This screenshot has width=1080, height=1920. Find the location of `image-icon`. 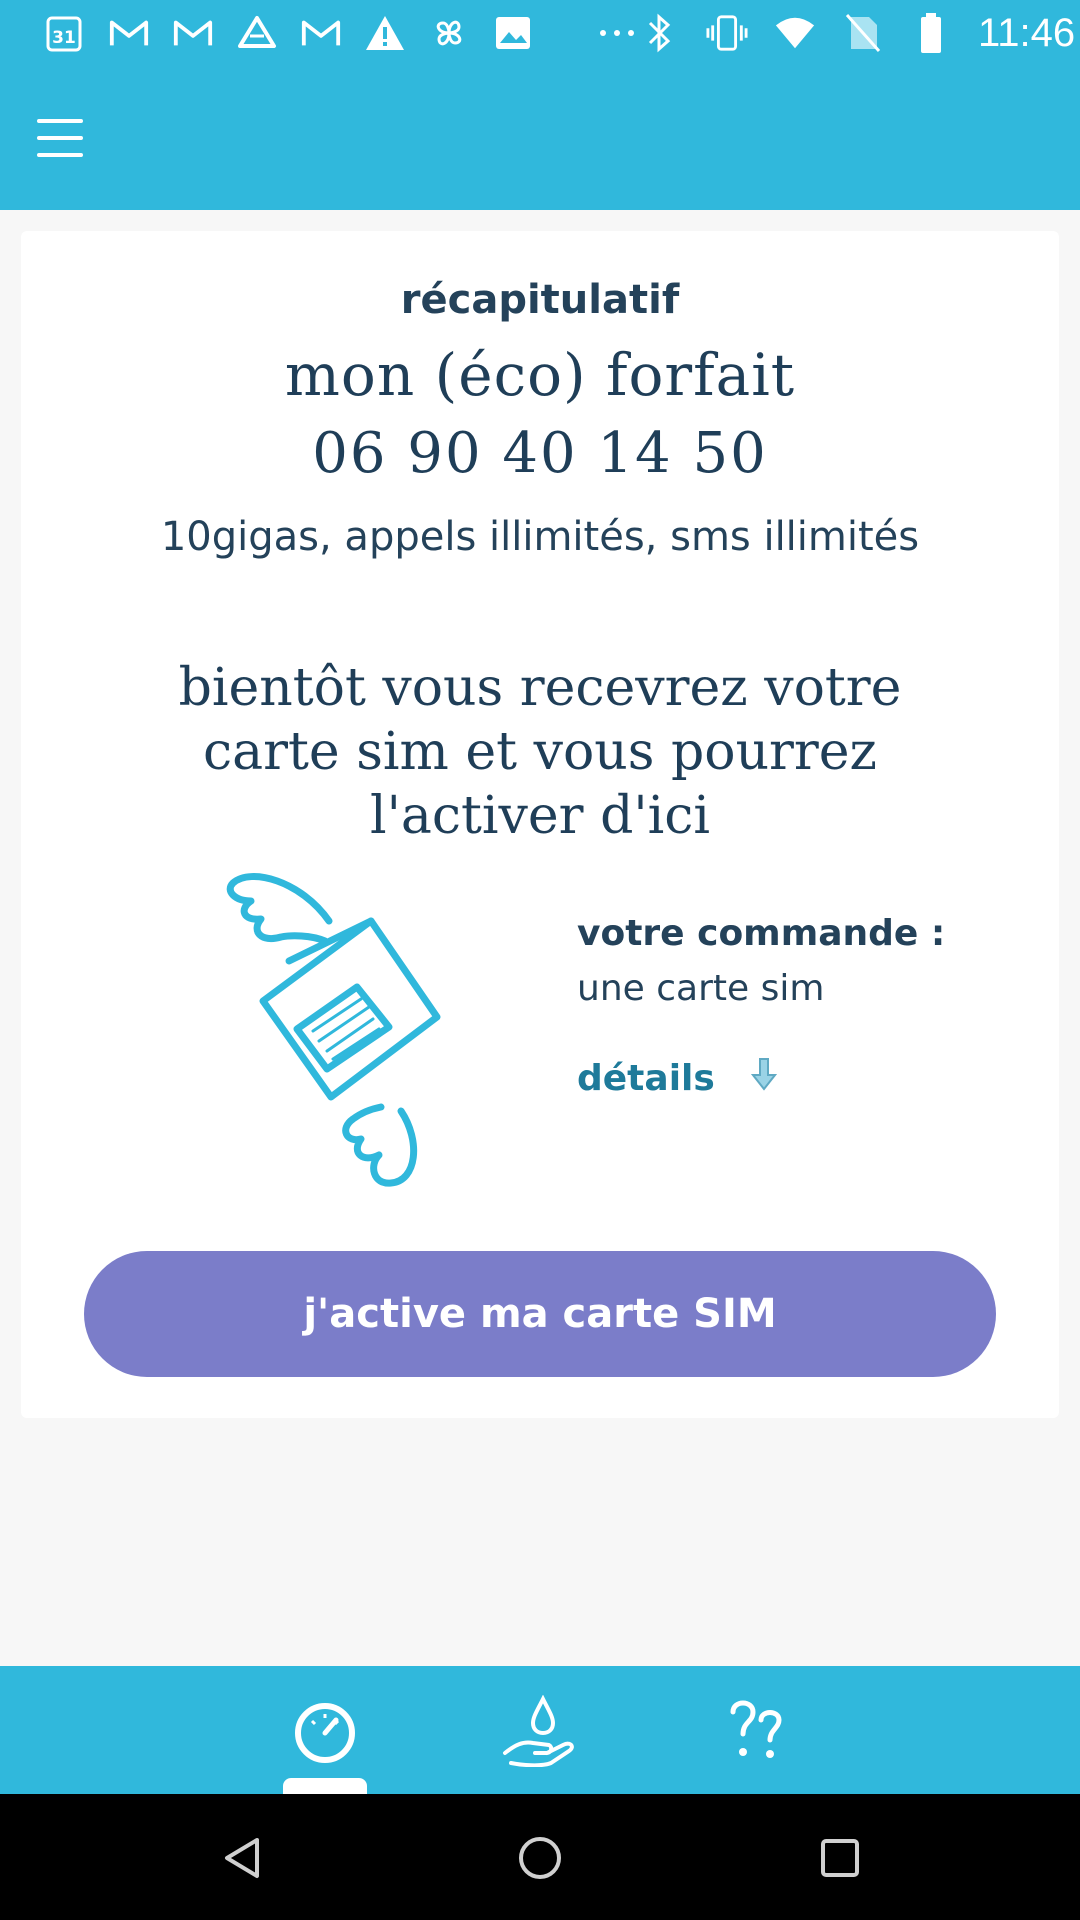

image-icon is located at coordinates (513, 33).